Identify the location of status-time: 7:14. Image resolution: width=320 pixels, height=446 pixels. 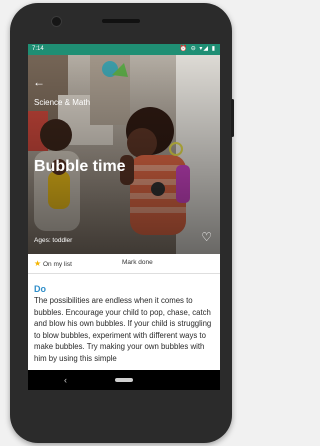
(38, 49).